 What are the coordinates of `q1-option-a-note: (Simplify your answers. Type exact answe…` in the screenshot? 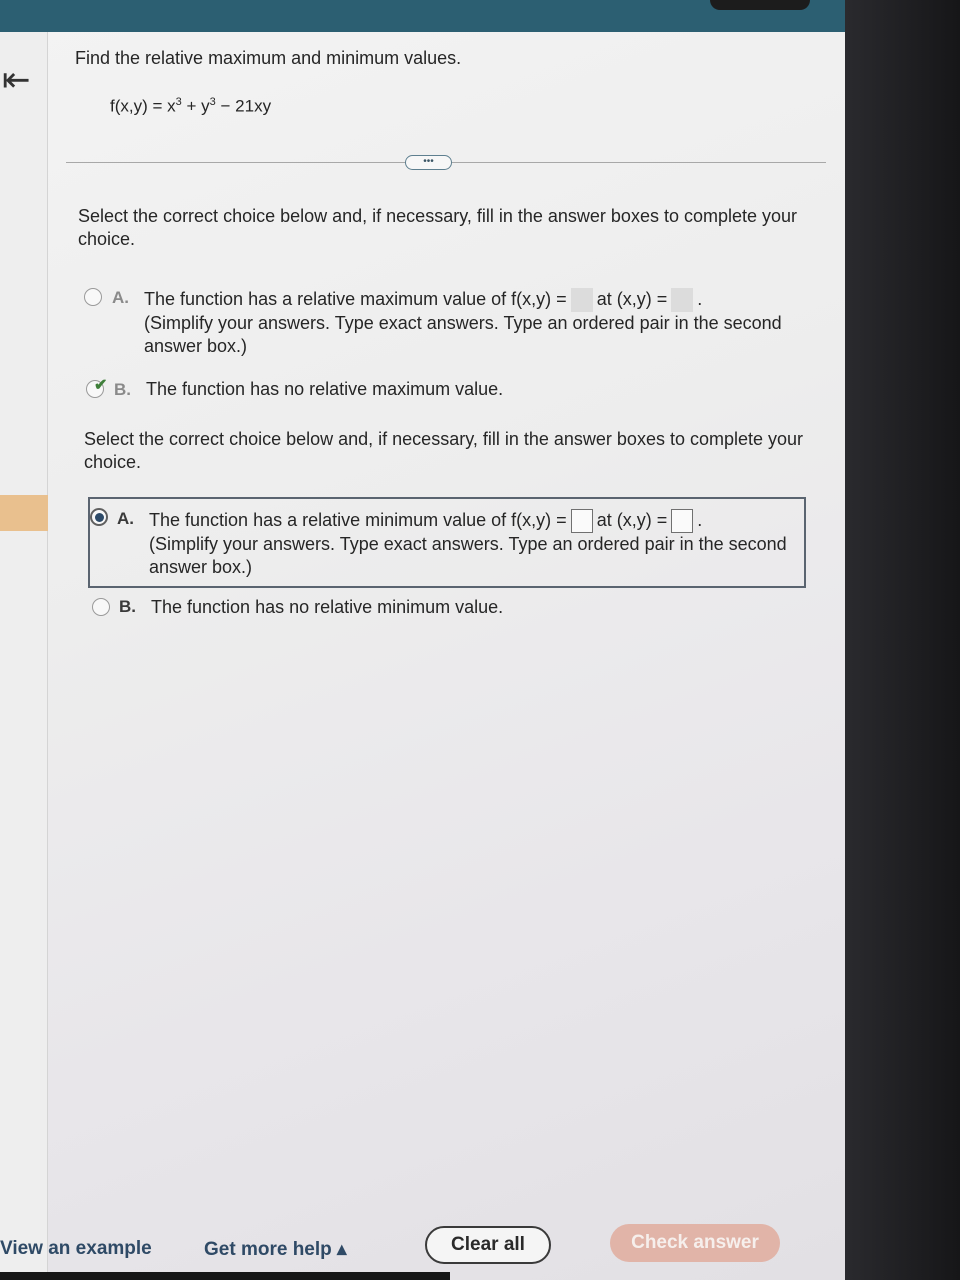 It's located at (463, 335).